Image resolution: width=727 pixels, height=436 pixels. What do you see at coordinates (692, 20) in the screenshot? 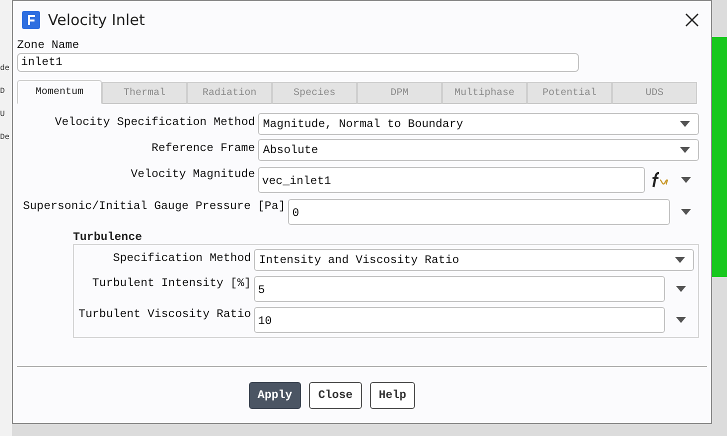
I see `close-icon` at bounding box center [692, 20].